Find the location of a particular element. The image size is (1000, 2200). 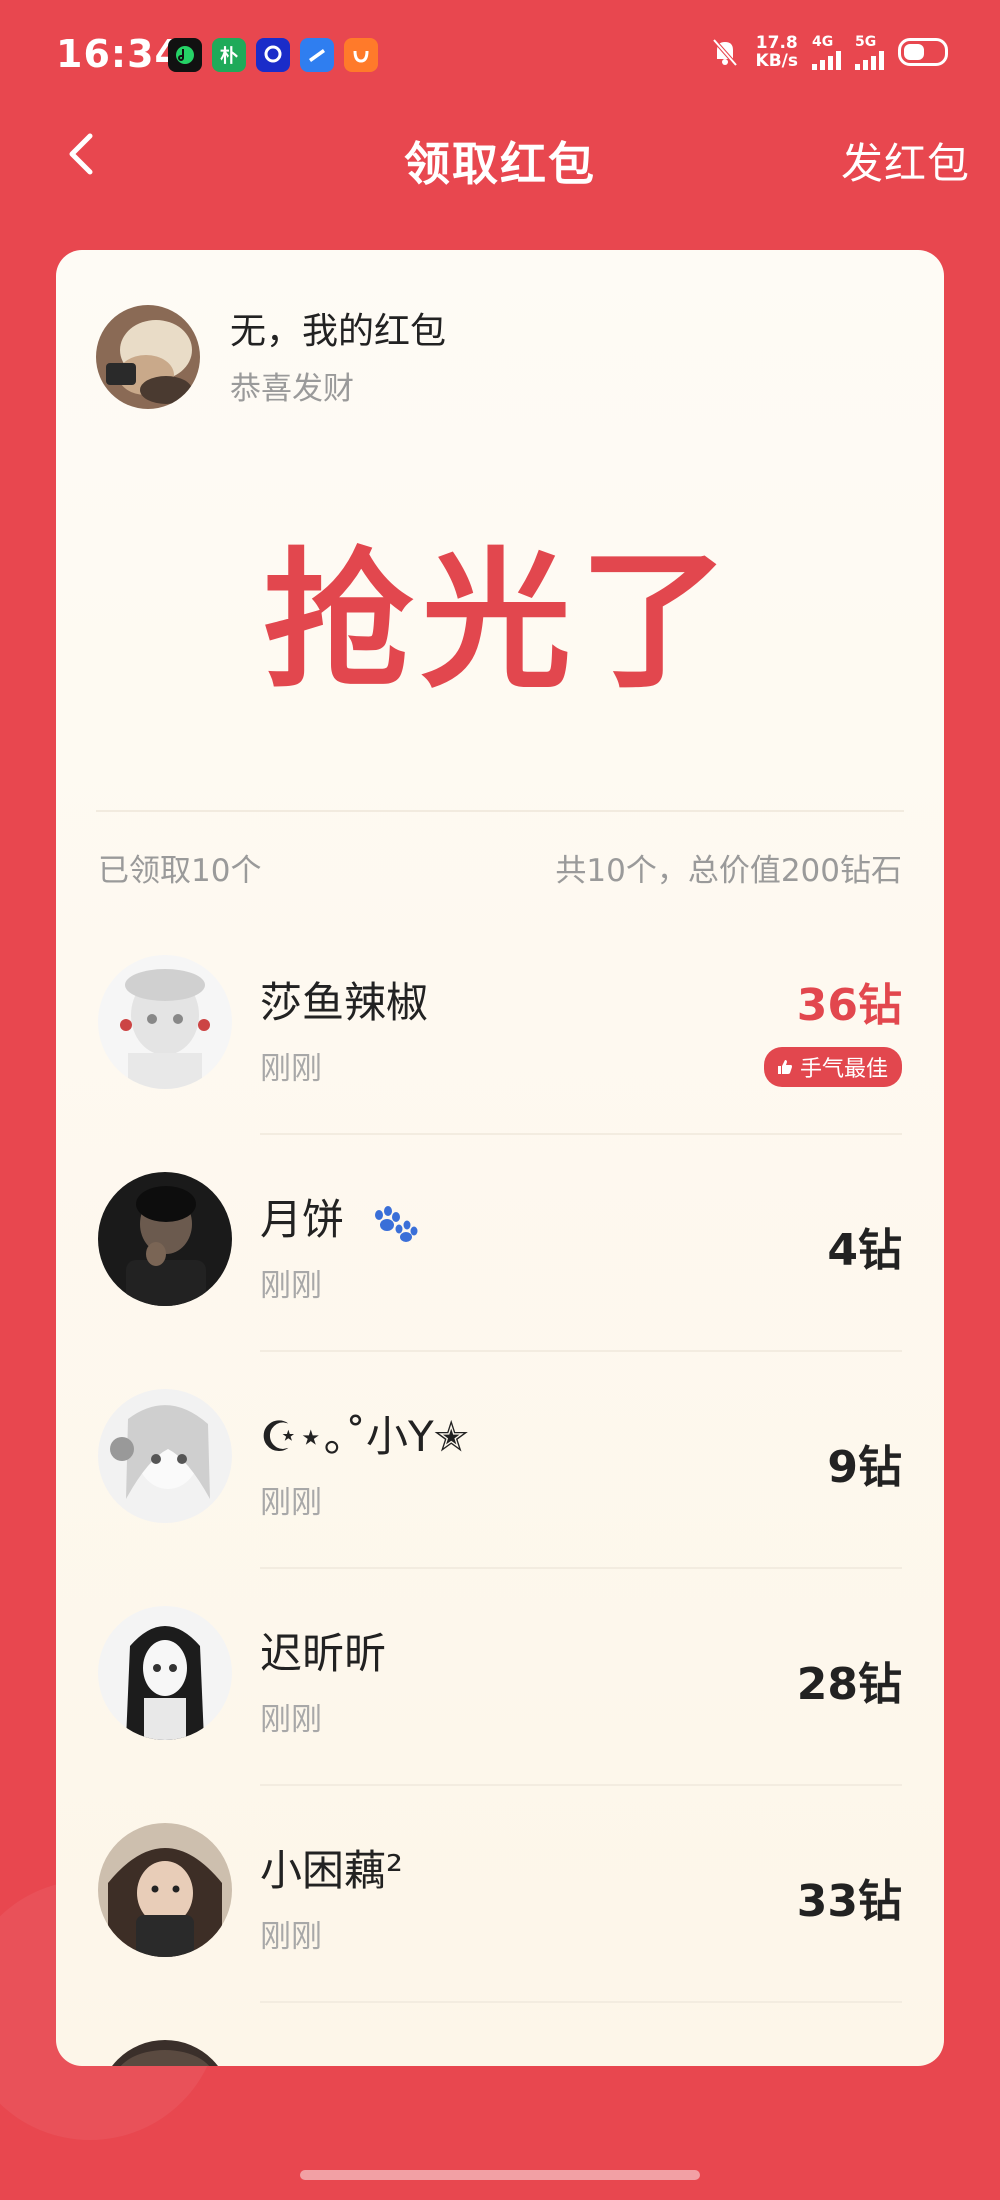

navigation-bar: 领取红包 发红包 is located at coordinates (500, 155).